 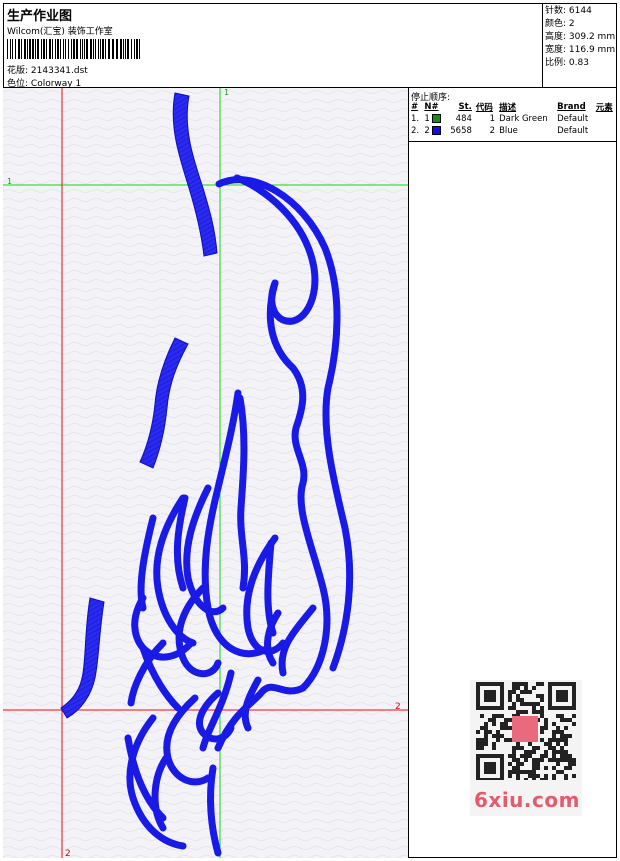 I want to click on qr-code, so click(x=526, y=732).